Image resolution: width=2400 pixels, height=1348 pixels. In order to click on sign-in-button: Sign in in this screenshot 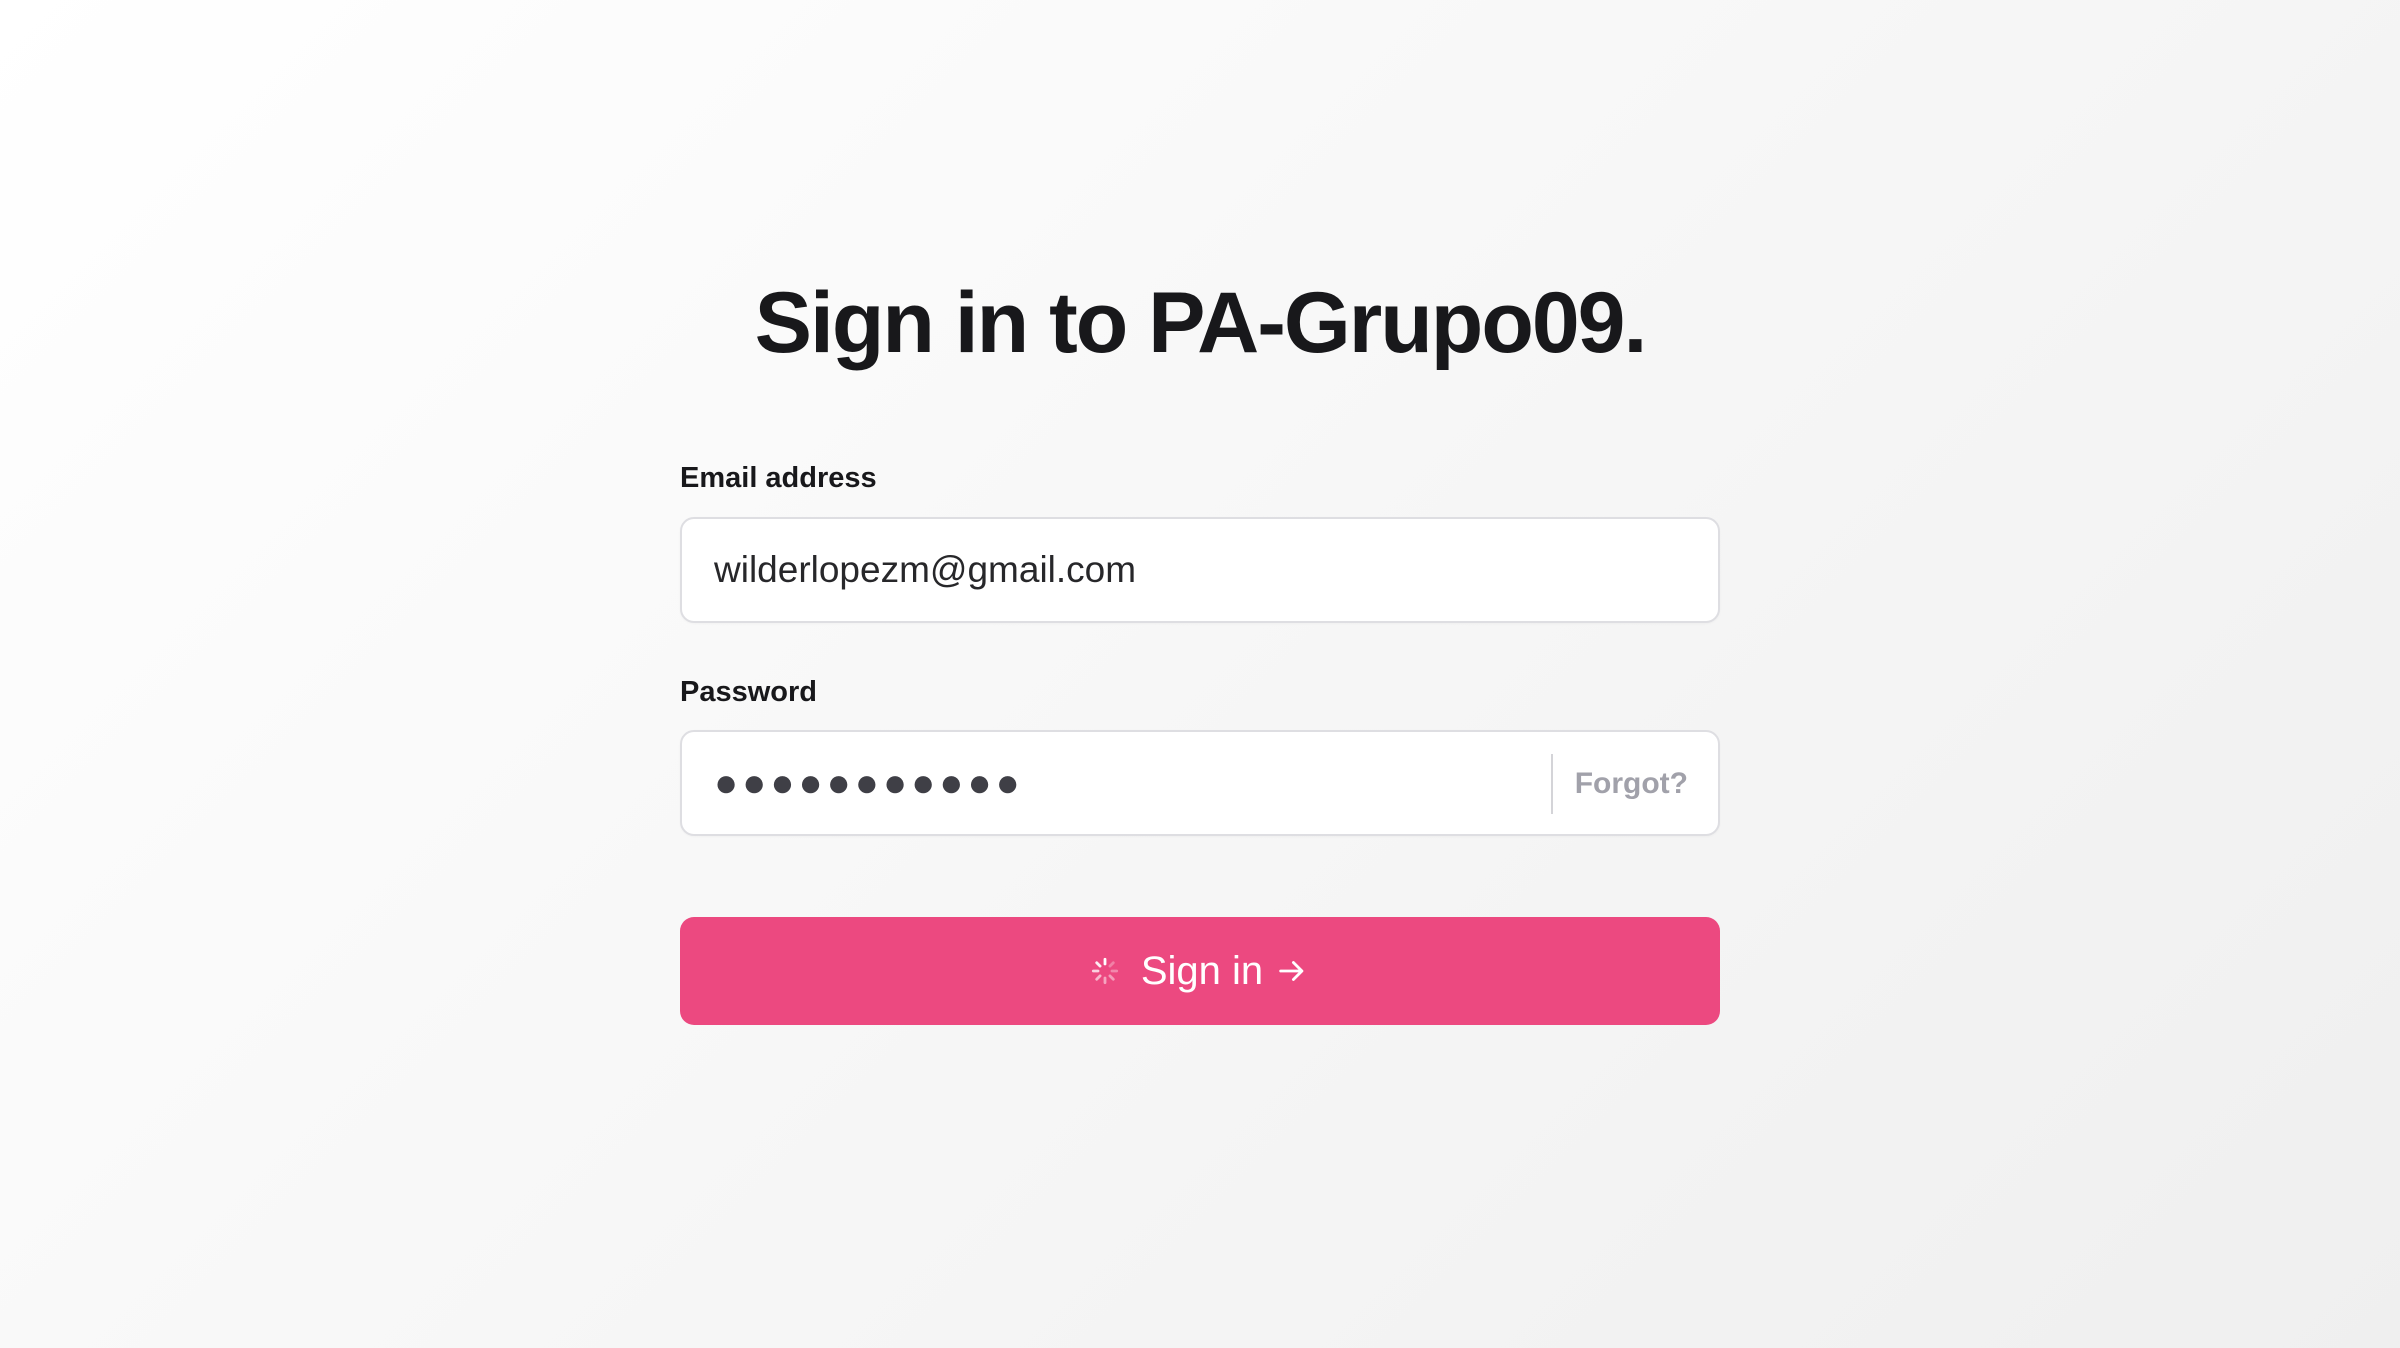, I will do `click(1200, 971)`.